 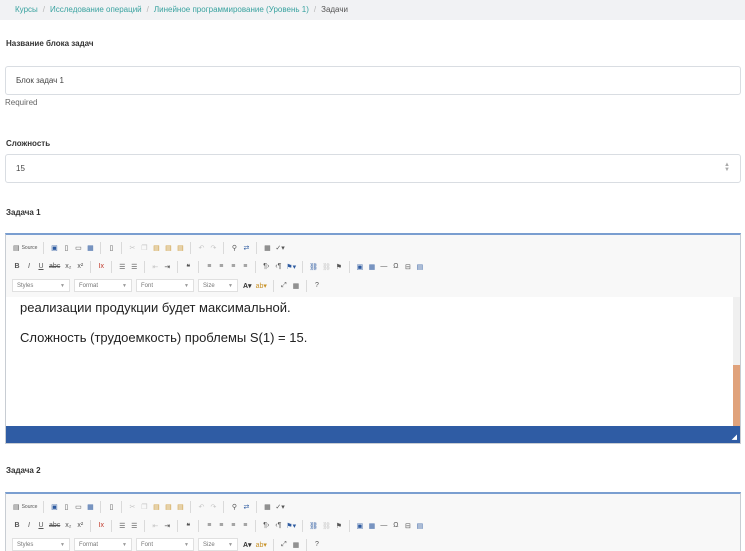 I want to click on number-spinner: ▲ ▼, so click(x=727, y=168).